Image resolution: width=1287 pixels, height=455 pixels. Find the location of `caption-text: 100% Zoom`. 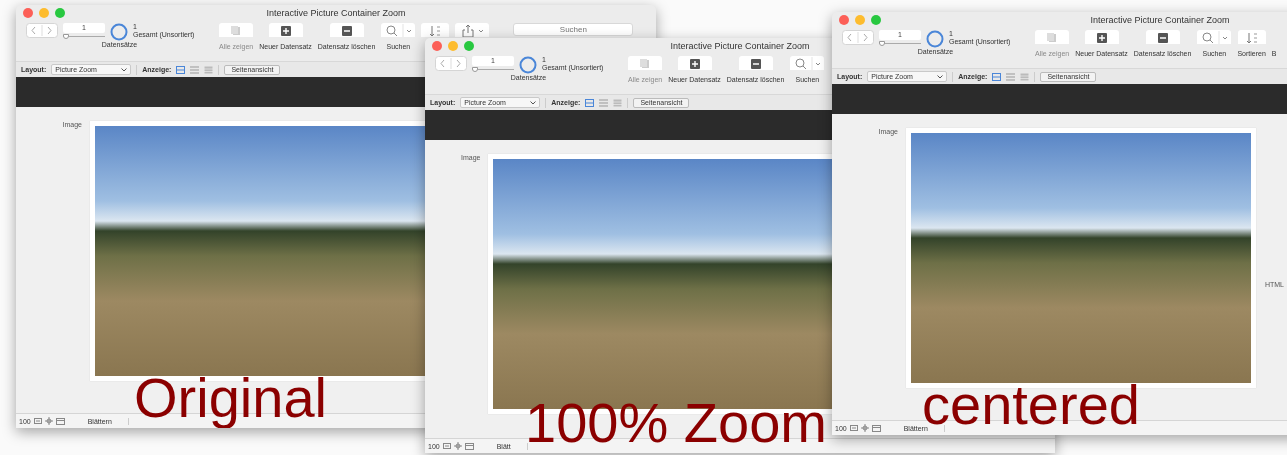

caption-text: 100% Zoom is located at coordinates (676, 423).